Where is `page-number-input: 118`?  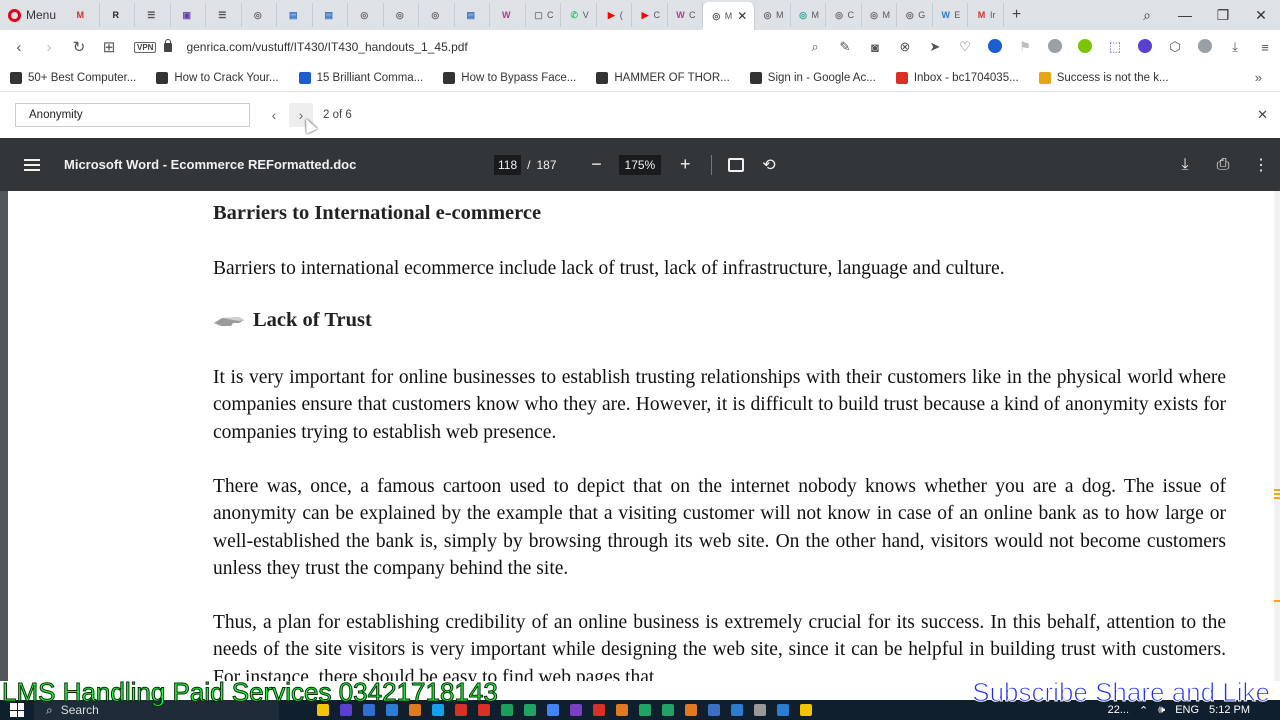 page-number-input: 118 is located at coordinates (508, 164).